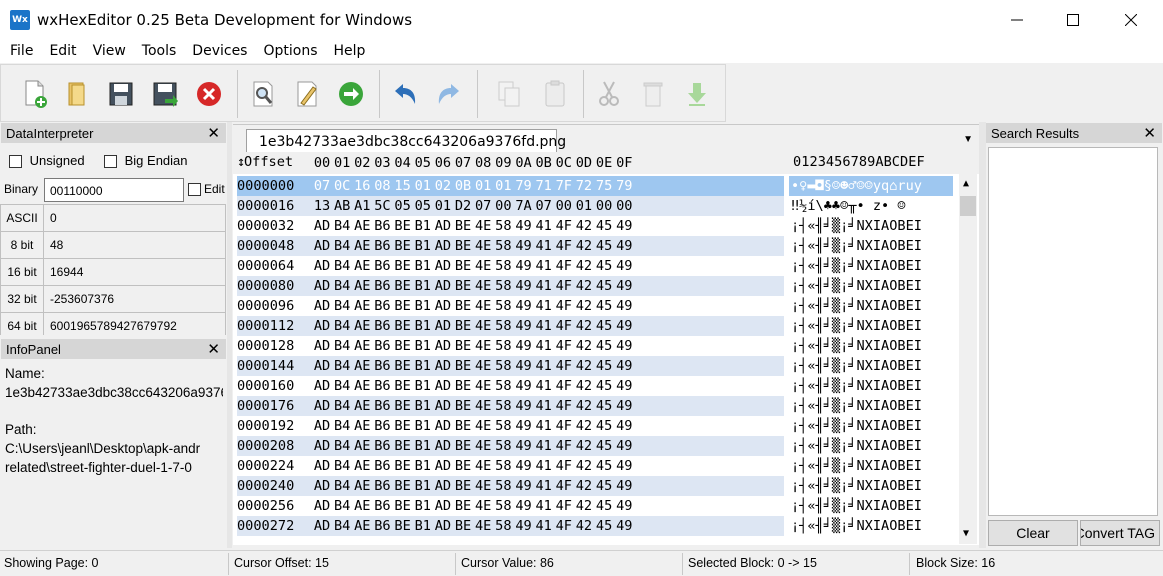 This screenshot has width=1163, height=576. What do you see at coordinates (1120, 533) in the screenshot?
I see `convert-tag-button: Convert TAG` at bounding box center [1120, 533].